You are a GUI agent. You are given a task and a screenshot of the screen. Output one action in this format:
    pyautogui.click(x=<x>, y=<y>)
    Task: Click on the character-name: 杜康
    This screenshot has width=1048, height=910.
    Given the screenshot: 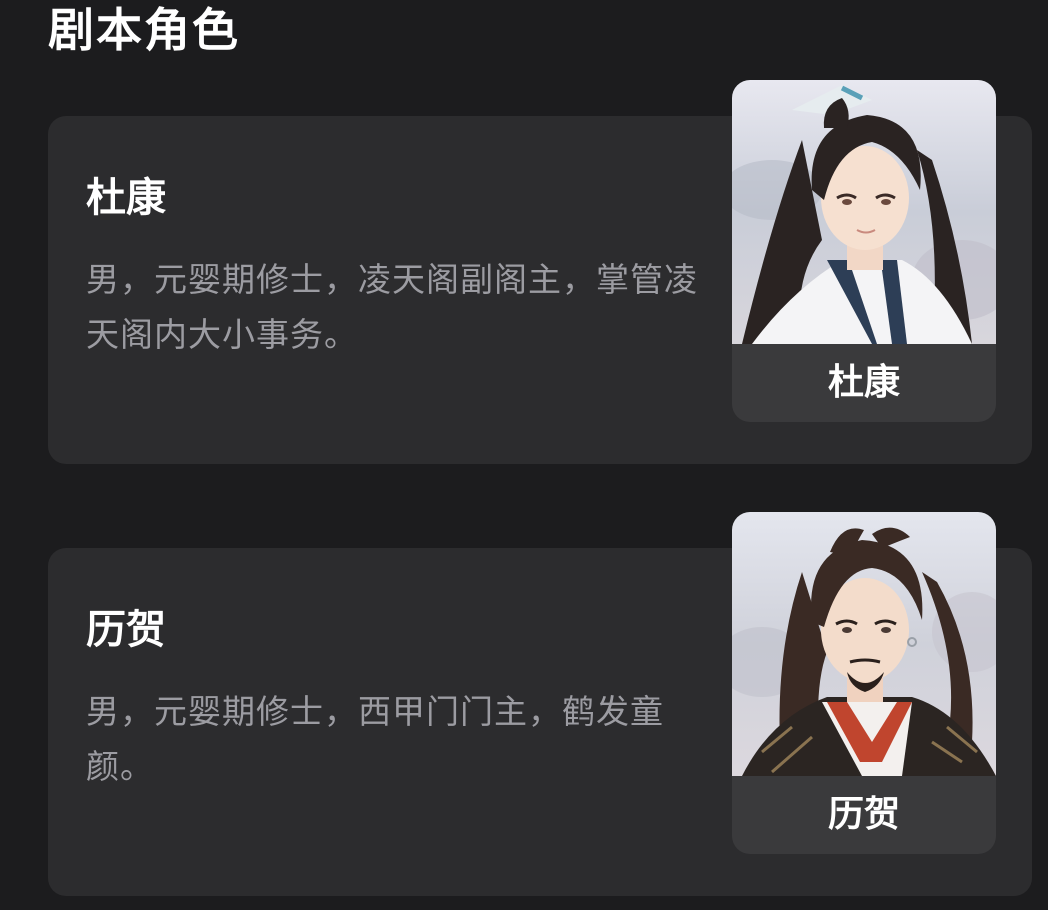 What is the action you would take?
    pyautogui.click(x=126, y=198)
    